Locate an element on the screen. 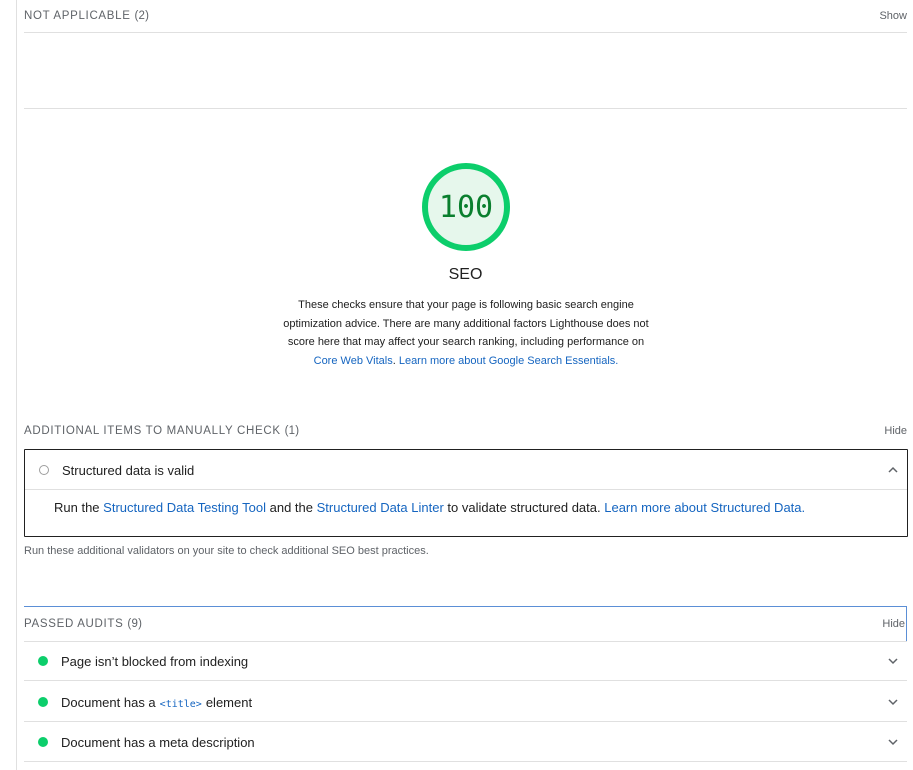 This screenshot has width=913, height=770. structured-data-title: Structured data is valid is located at coordinates (128, 470).